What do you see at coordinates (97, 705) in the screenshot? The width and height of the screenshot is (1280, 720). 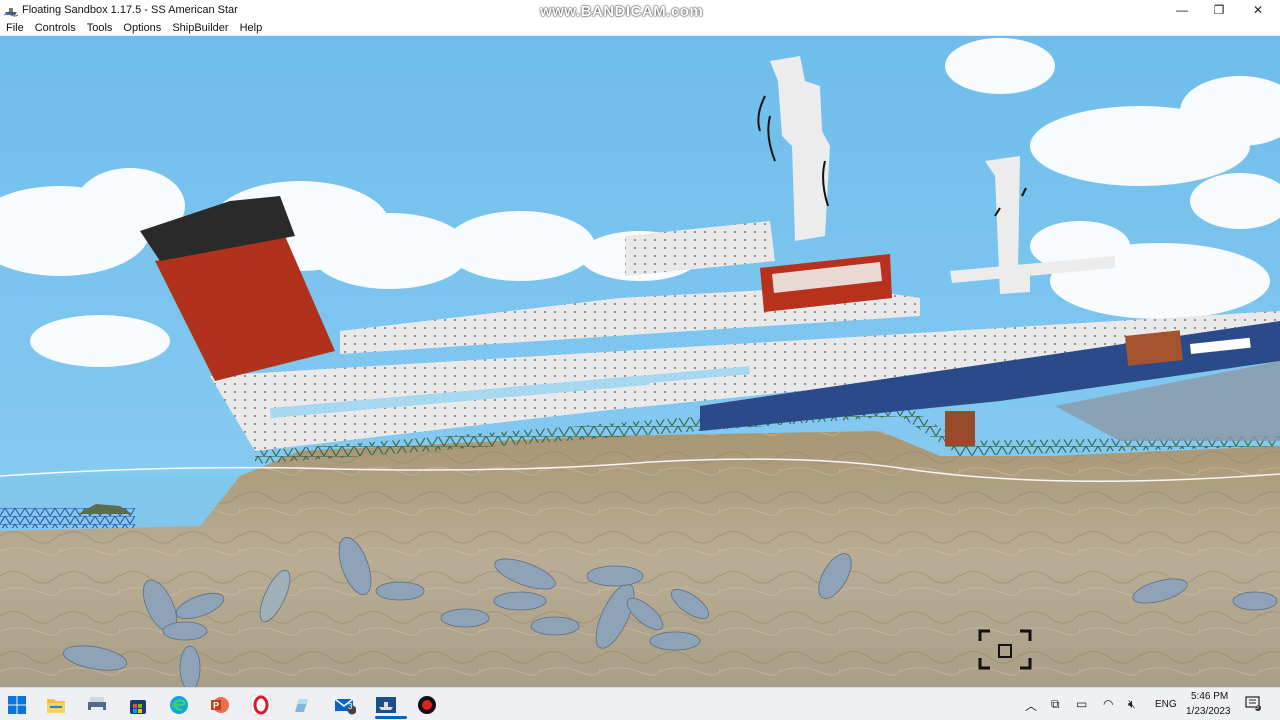 I see `printer-app-icon` at bounding box center [97, 705].